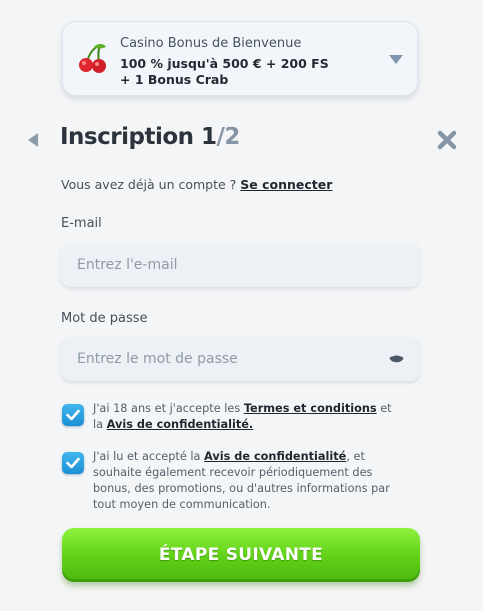  I want to click on consent1-text-before: J'ai 18 ans et j'accepte les, so click(168, 408).